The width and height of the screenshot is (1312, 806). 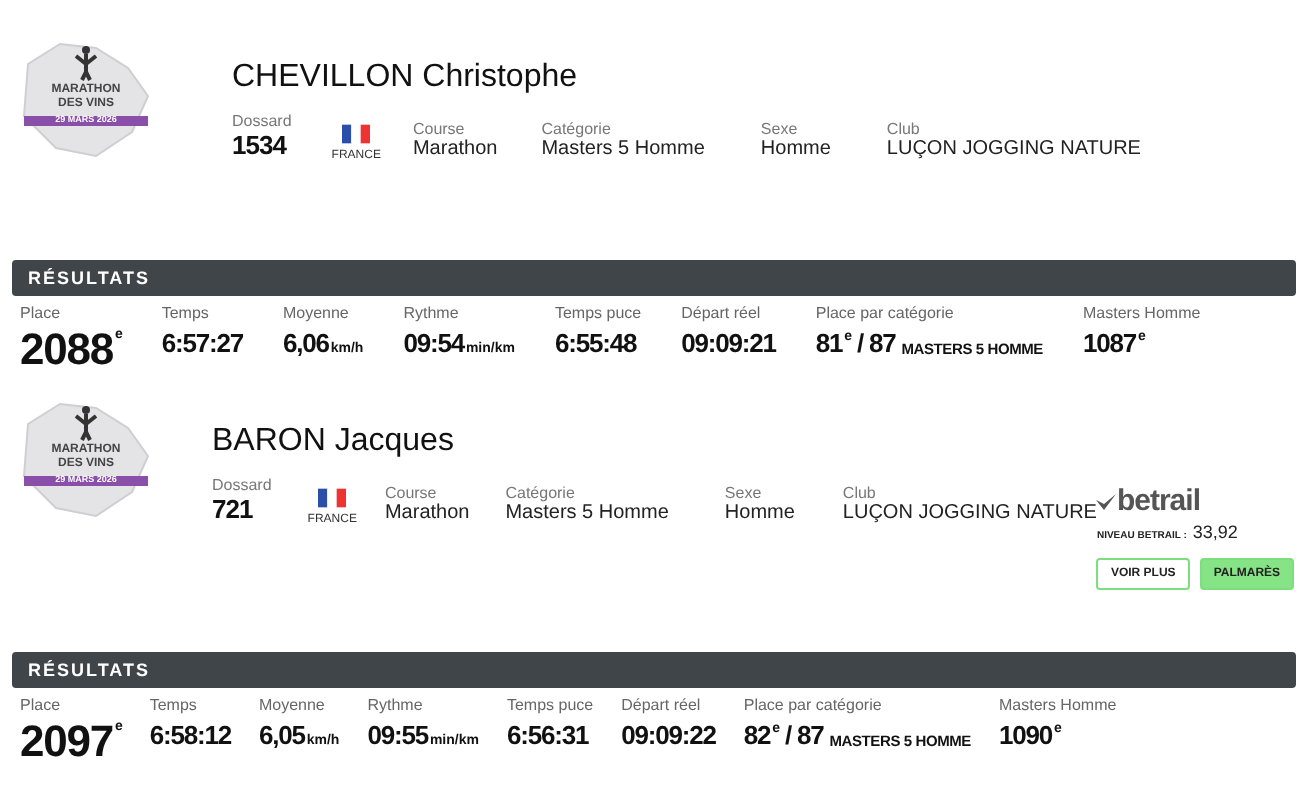 I want to click on result-value: 6:56:31, so click(x=548, y=735).